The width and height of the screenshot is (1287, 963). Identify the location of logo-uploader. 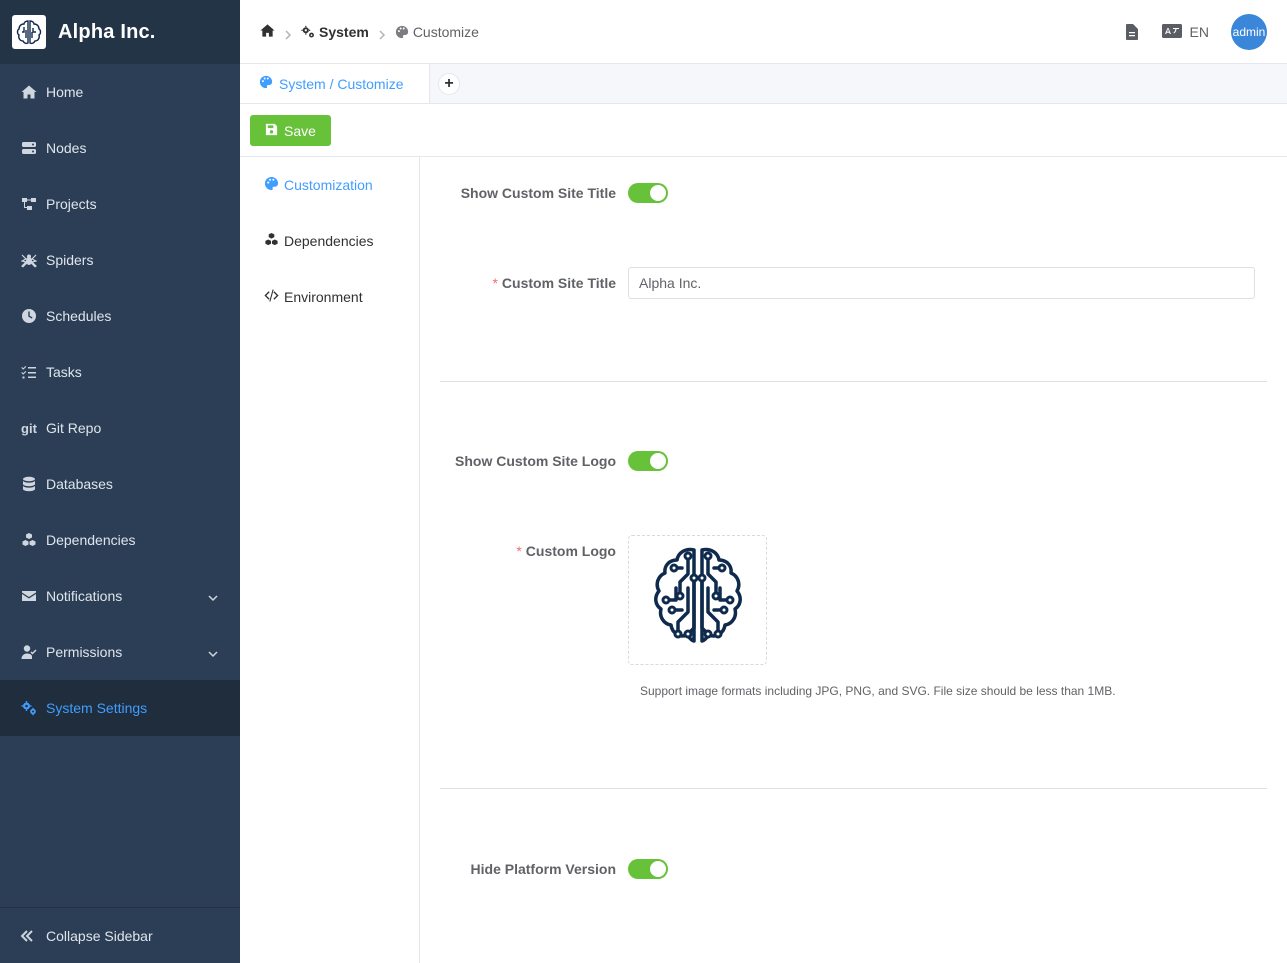
(697, 600).